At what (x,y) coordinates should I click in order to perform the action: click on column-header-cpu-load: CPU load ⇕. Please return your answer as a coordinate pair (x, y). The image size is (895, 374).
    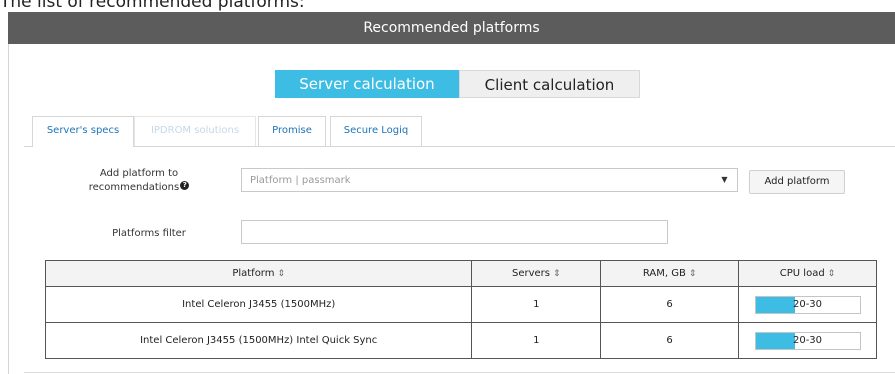
    Looking at the image, I should click on (807, 273).